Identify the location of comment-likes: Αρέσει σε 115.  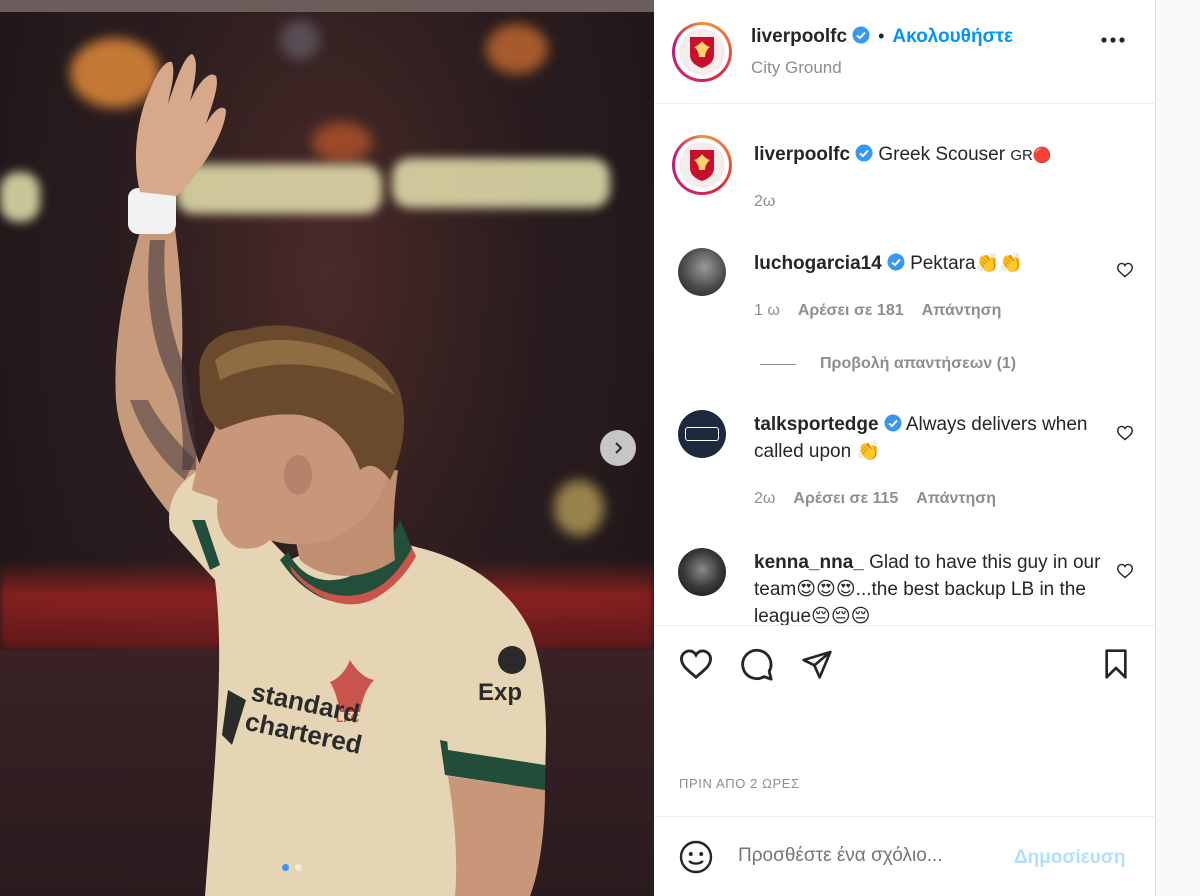
(845, 499).